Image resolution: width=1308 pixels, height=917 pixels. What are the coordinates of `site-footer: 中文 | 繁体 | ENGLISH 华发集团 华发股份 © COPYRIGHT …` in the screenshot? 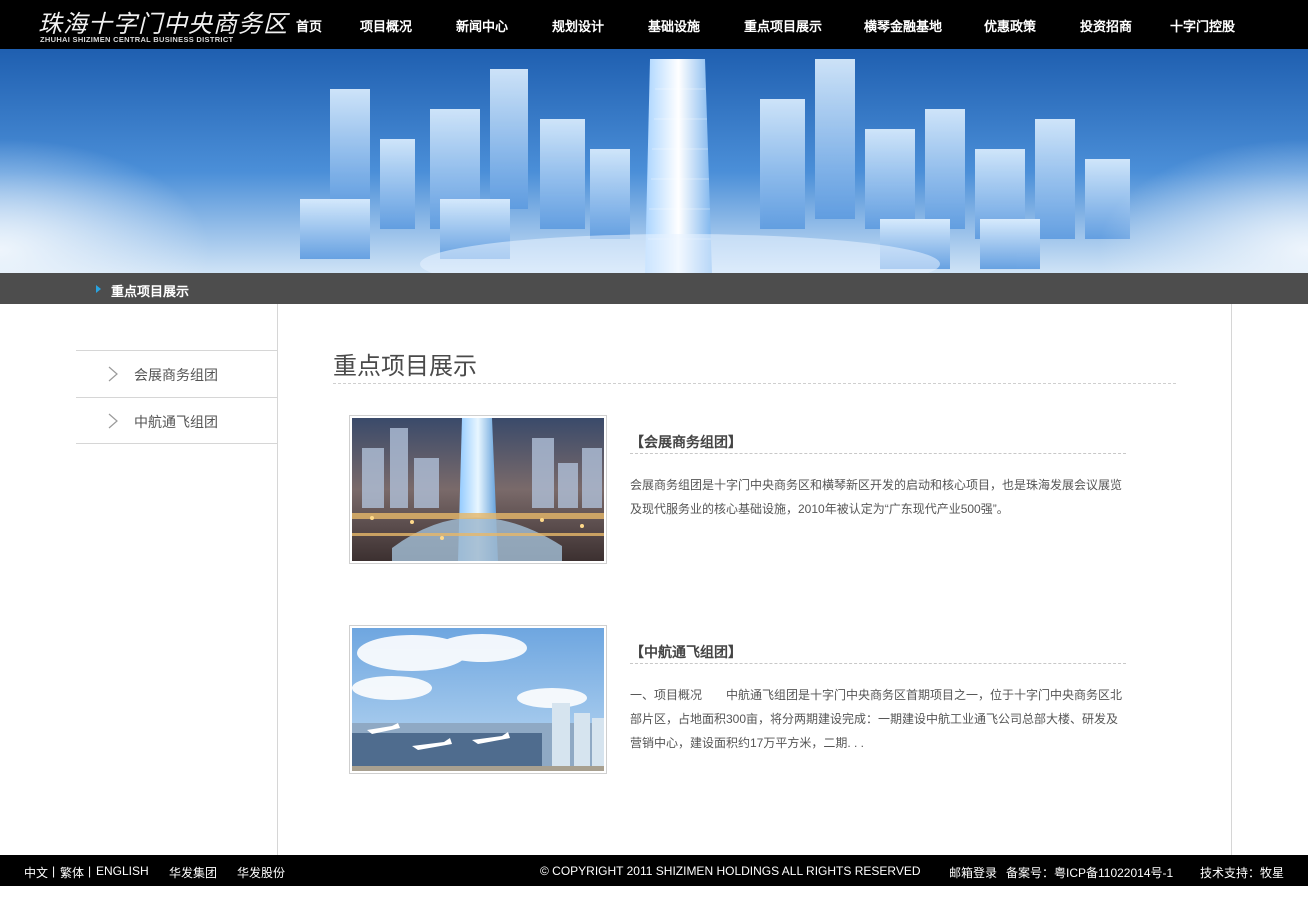 It's located at (654, 870).